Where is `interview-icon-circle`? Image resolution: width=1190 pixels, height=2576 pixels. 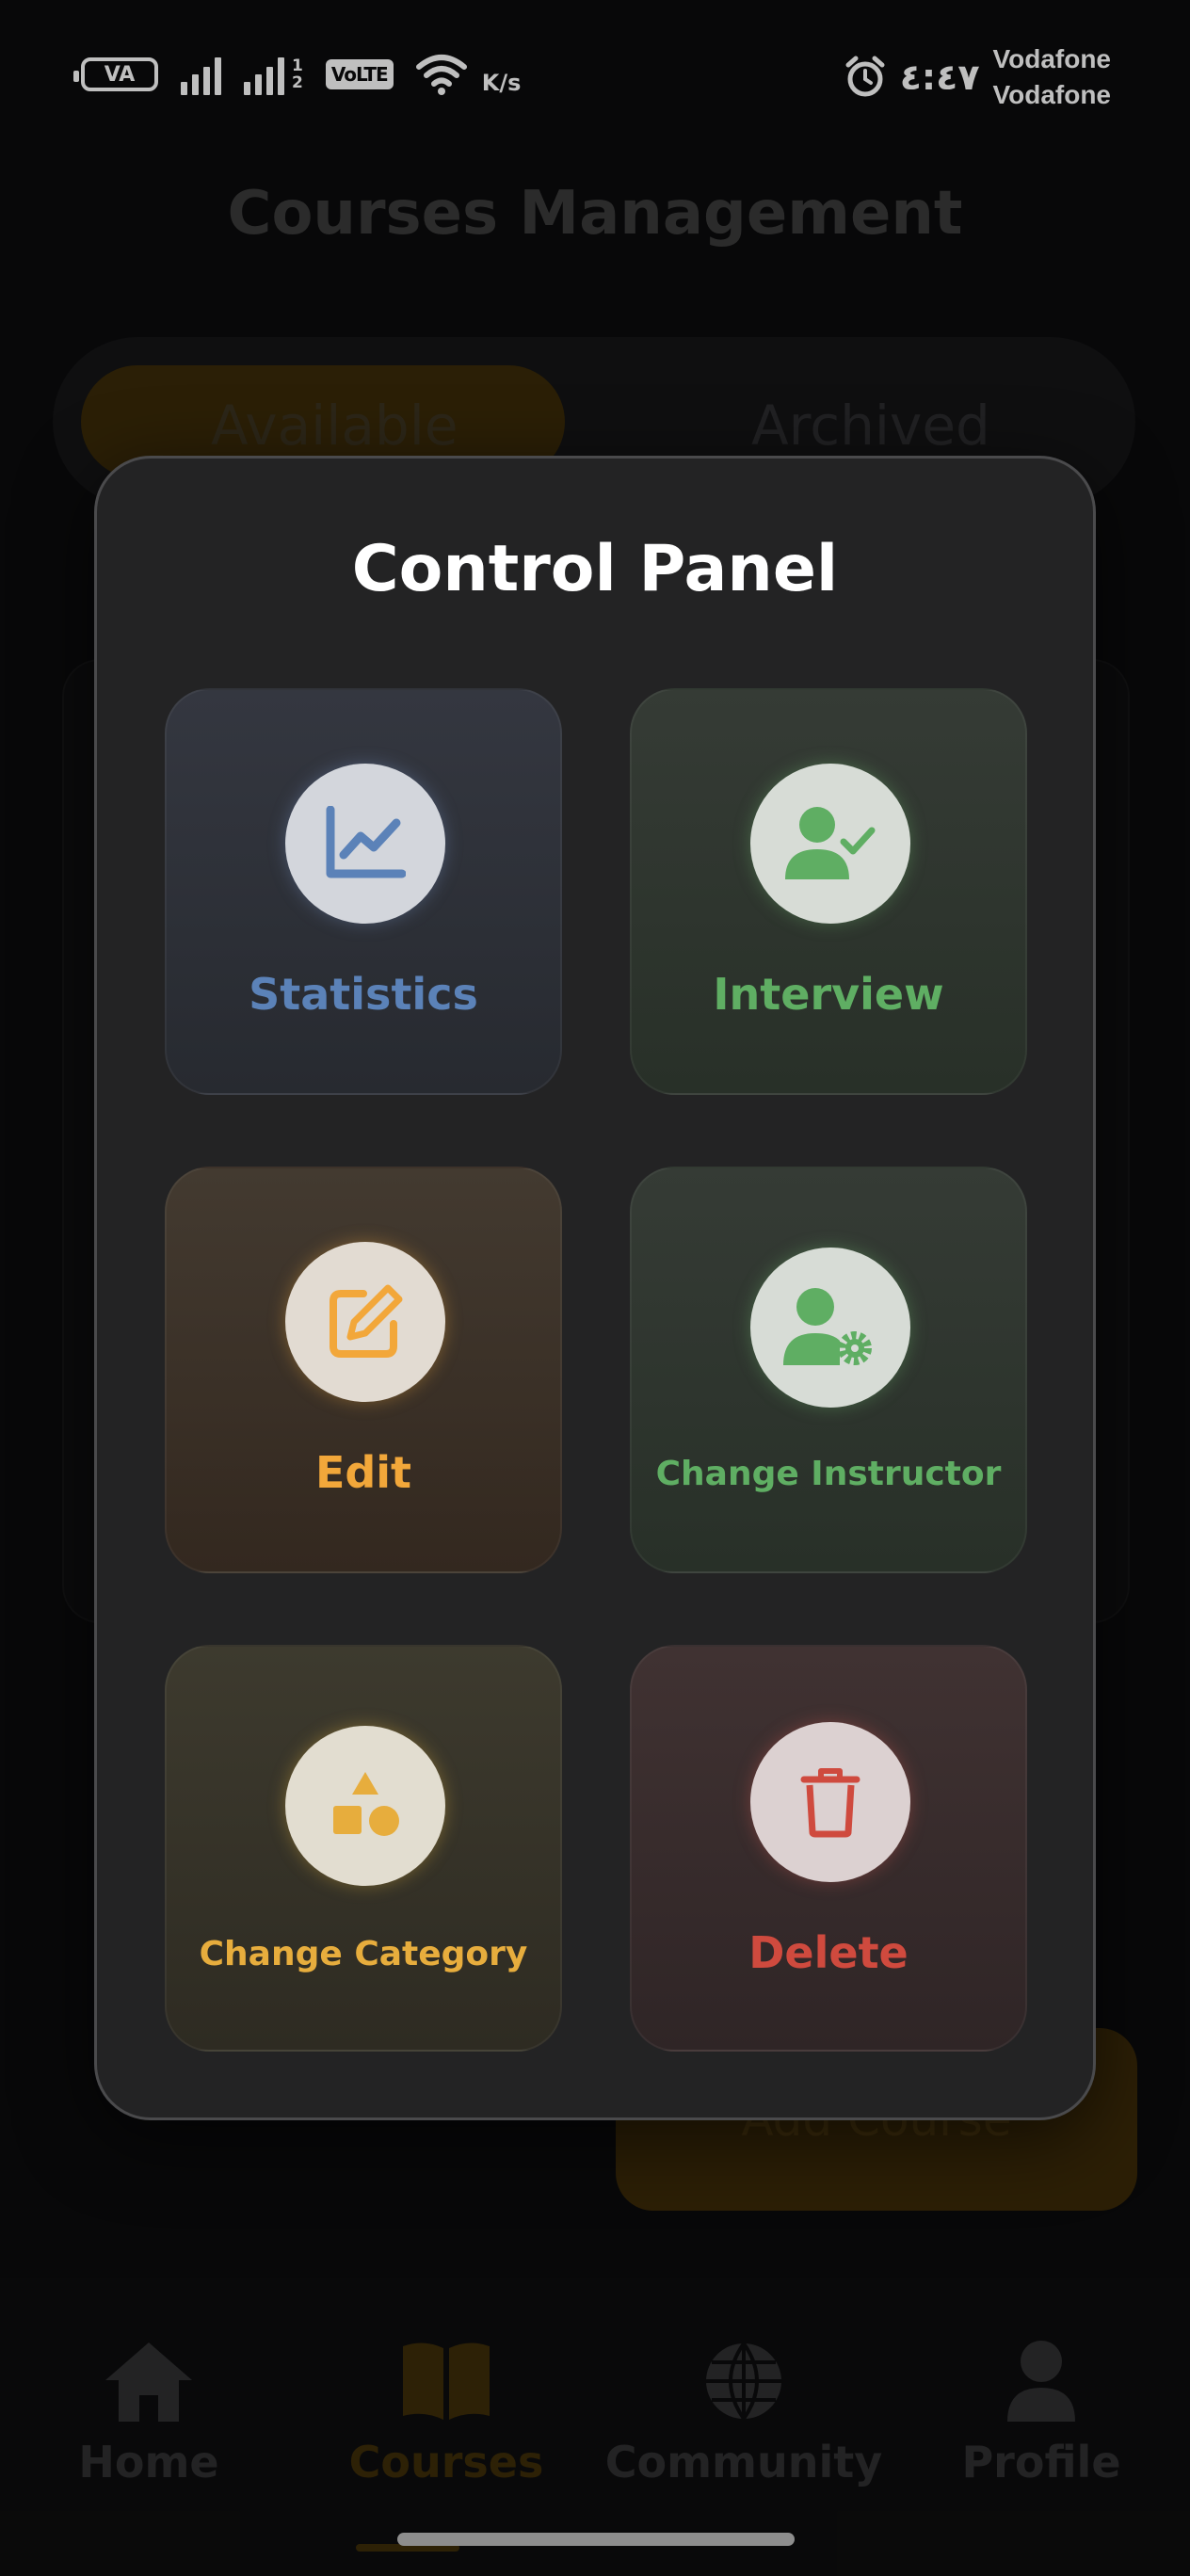
interview-icon-circle is located at coordinates (830, 844).